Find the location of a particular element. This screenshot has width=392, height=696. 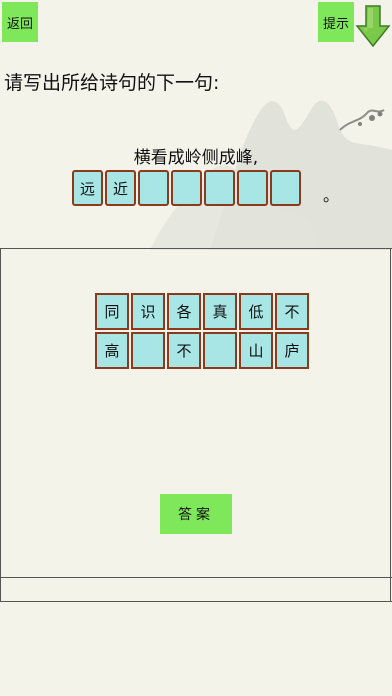

choice-tile: 高 is located at coordinates (112, 350).